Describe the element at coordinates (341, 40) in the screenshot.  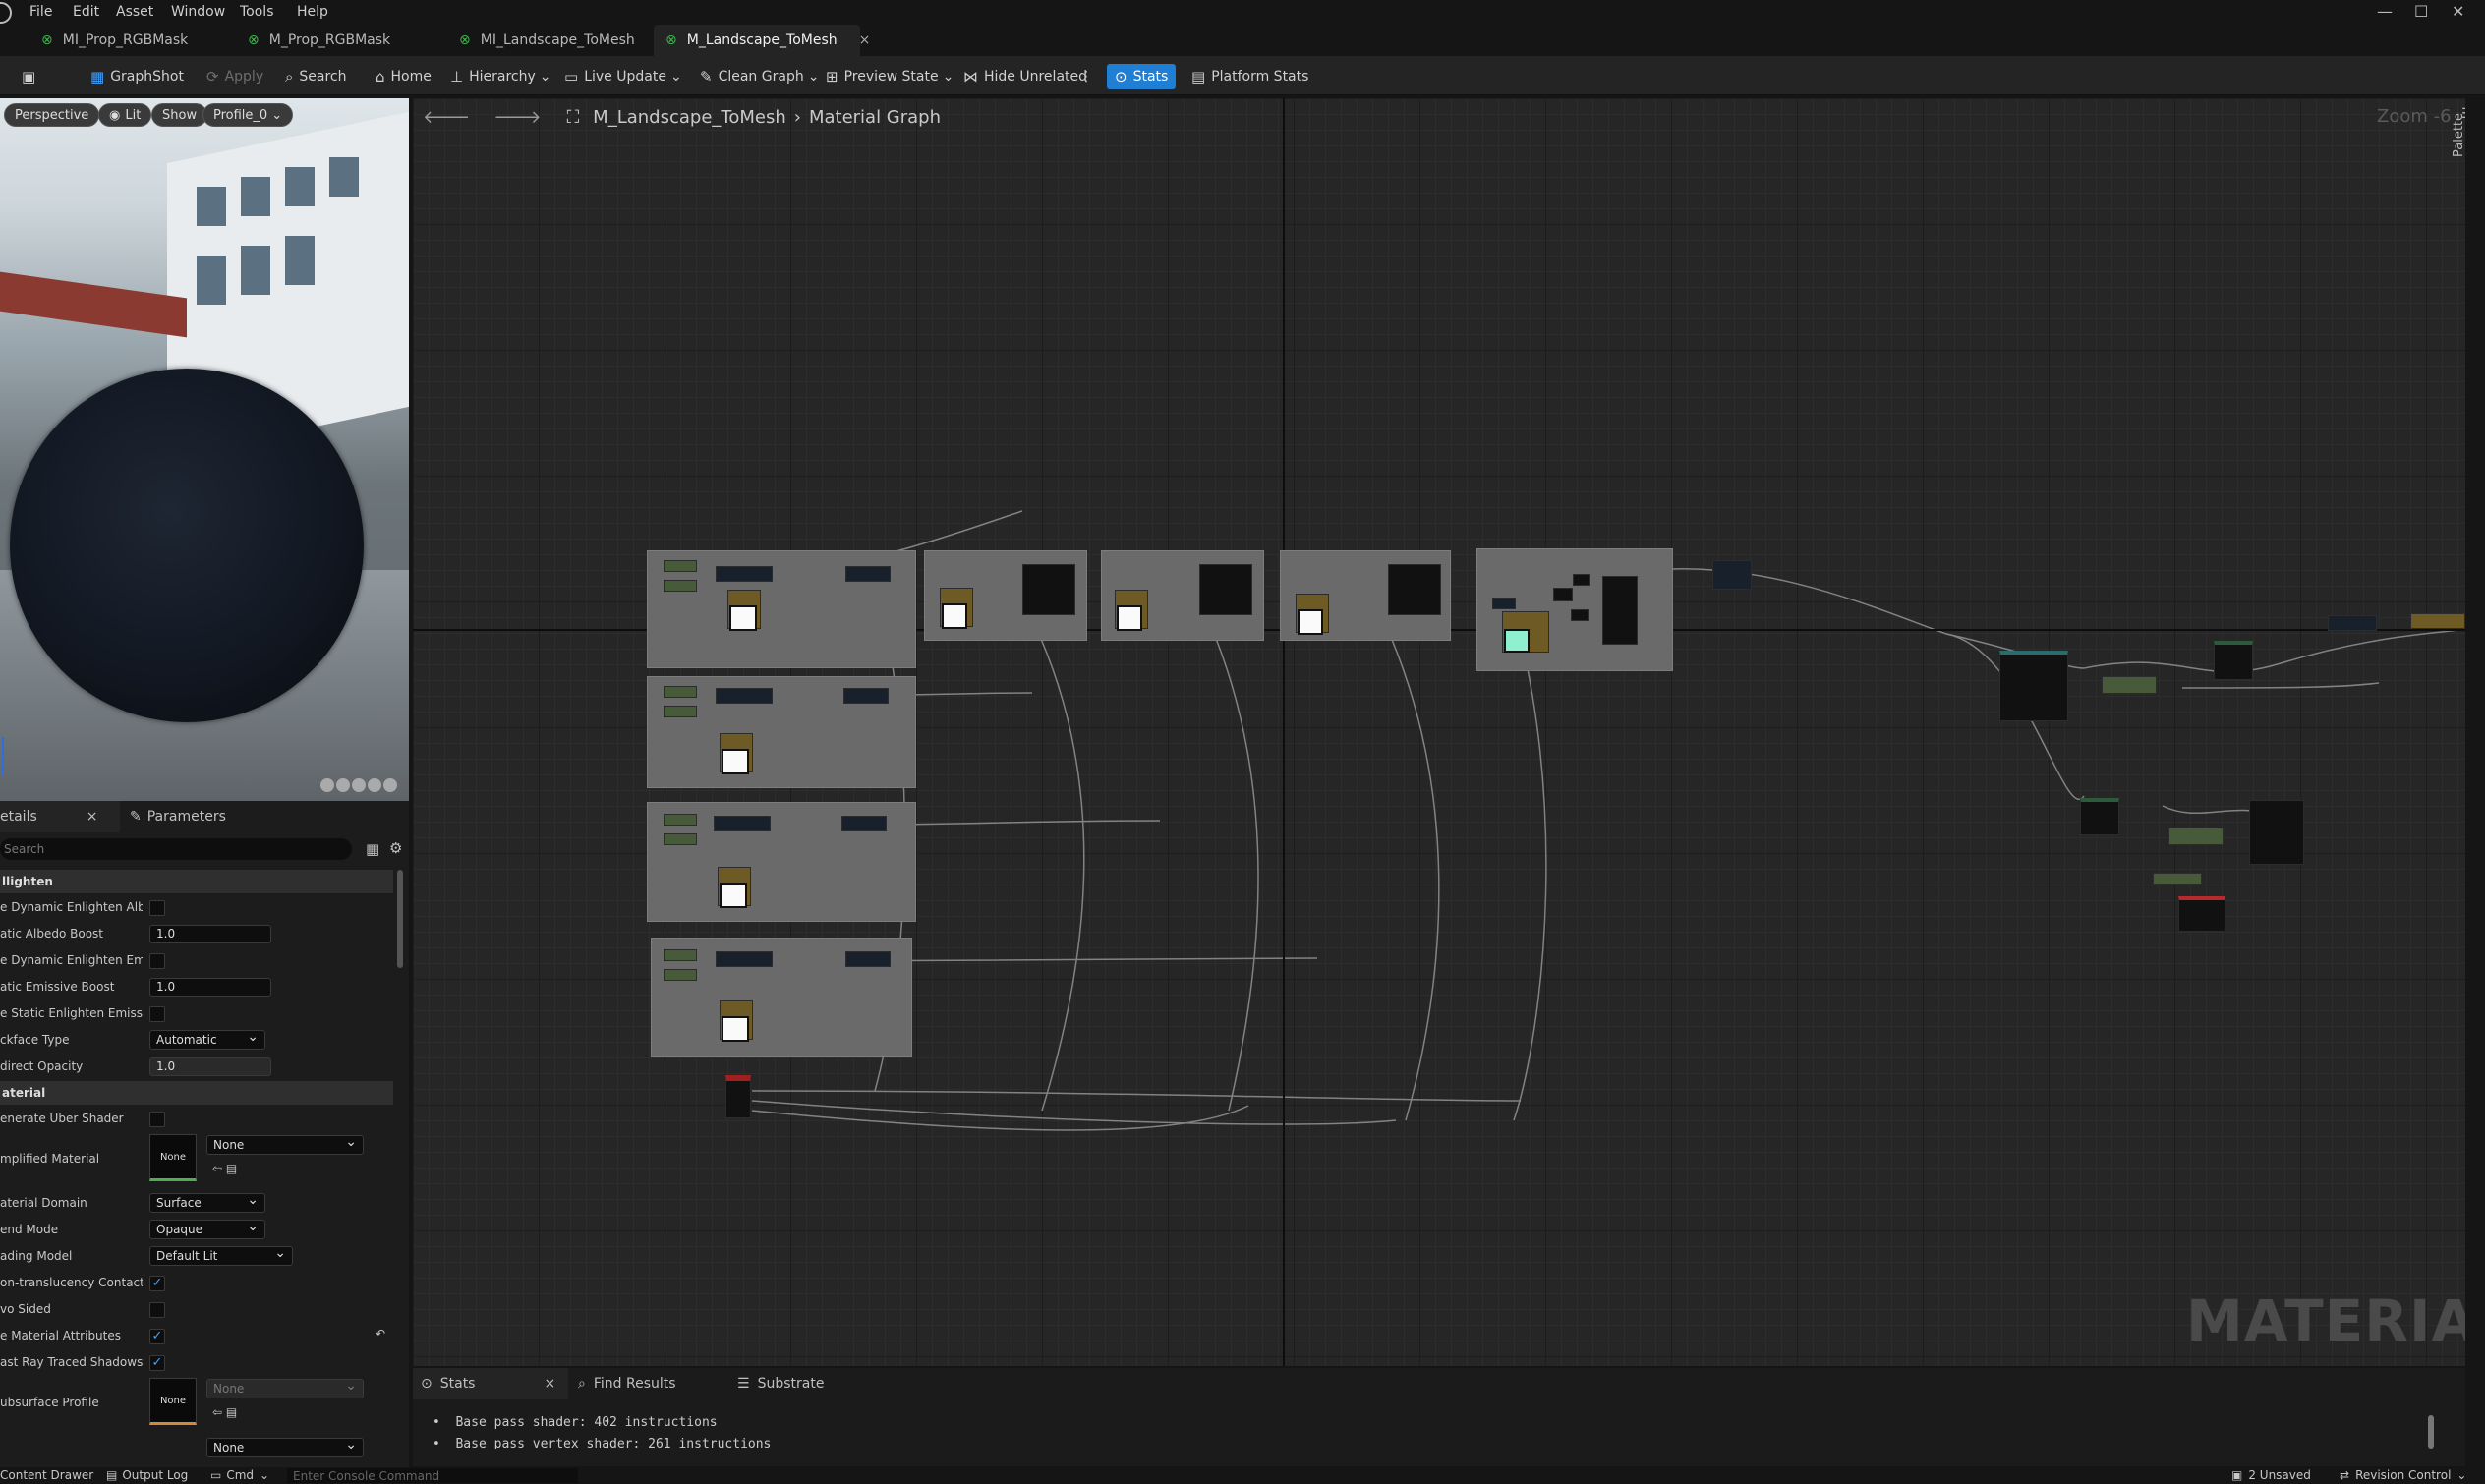
I see `tab-m-prop-rgbmask: ⊗ M_Prop_RGBMask` at that location.